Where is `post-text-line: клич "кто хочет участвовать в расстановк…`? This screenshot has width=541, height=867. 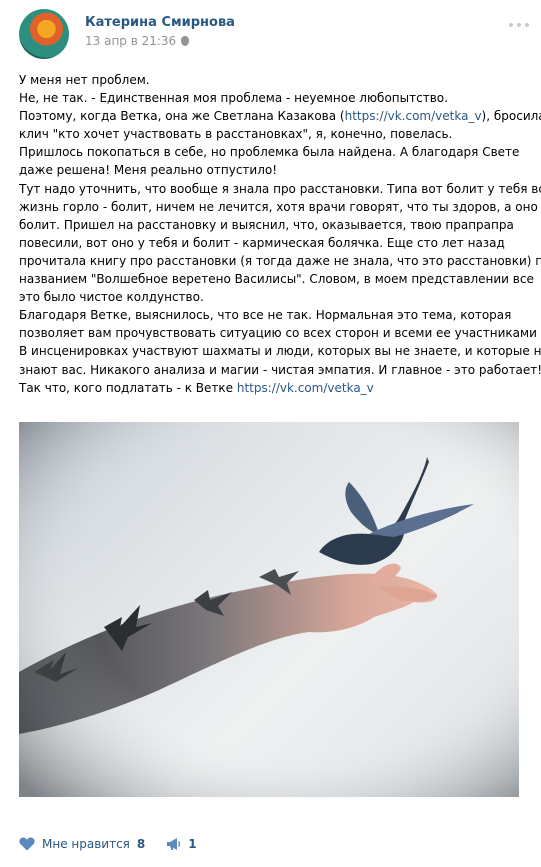
post-text-line: клич "кто хочет участвовать в расстановк… is located at coordinates (236, 134).